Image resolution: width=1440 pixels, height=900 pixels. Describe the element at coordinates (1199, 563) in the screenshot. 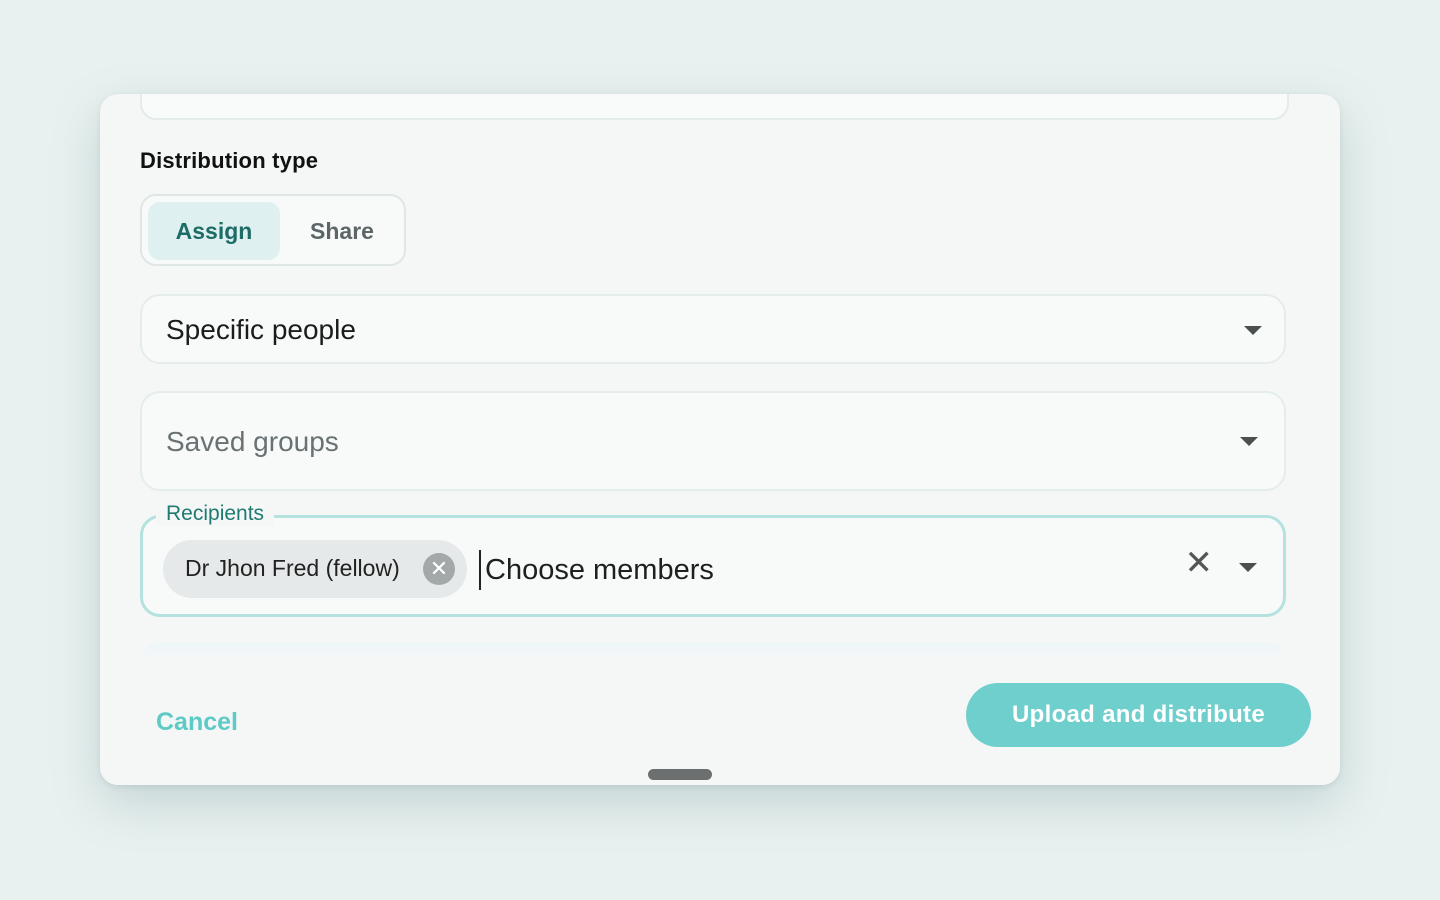

I see `close-icon: ✕` at that location.